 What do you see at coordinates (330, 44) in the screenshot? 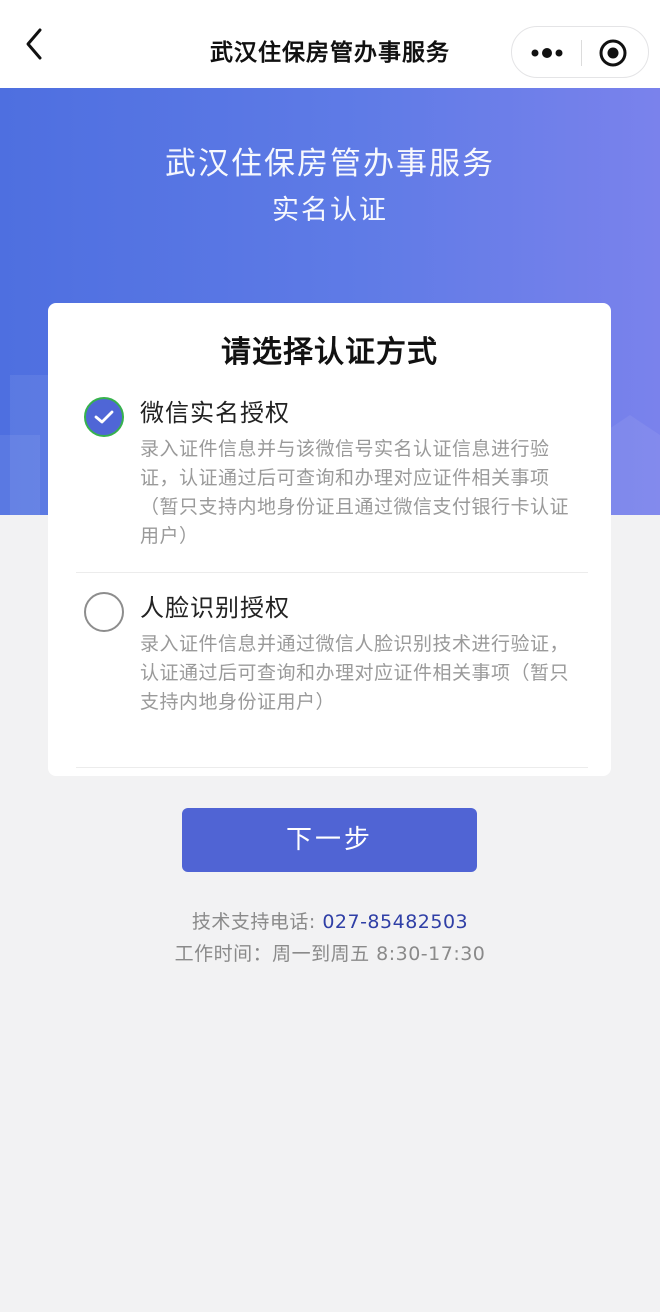
I see `navigation-bar: 武汉住保房管办事服务` at bounding box center [330, 44].